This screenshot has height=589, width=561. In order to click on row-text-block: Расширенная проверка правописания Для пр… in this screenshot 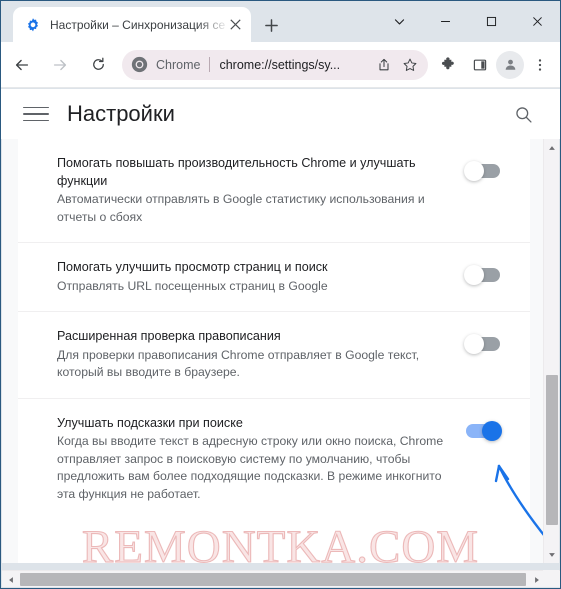, I will do `click(261, 355)`.